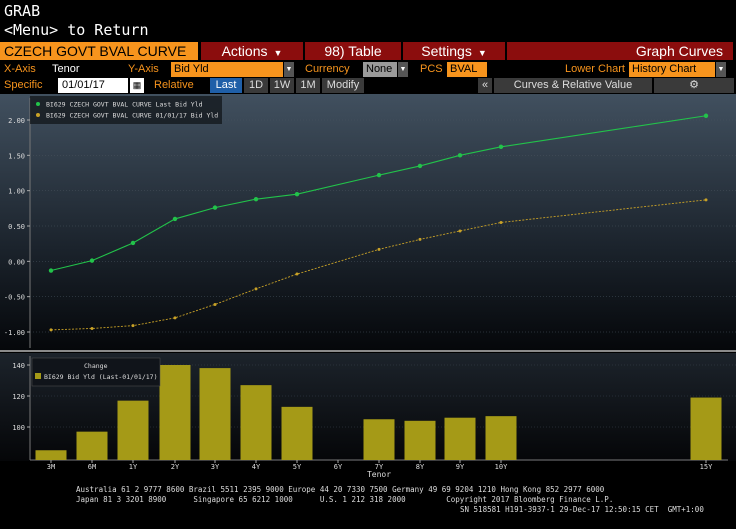 The height and width of the screenshot is (529, 736). Describe the element at coordinates (226, 85) in the screenshot. I see `tab-last: Last` at that location.